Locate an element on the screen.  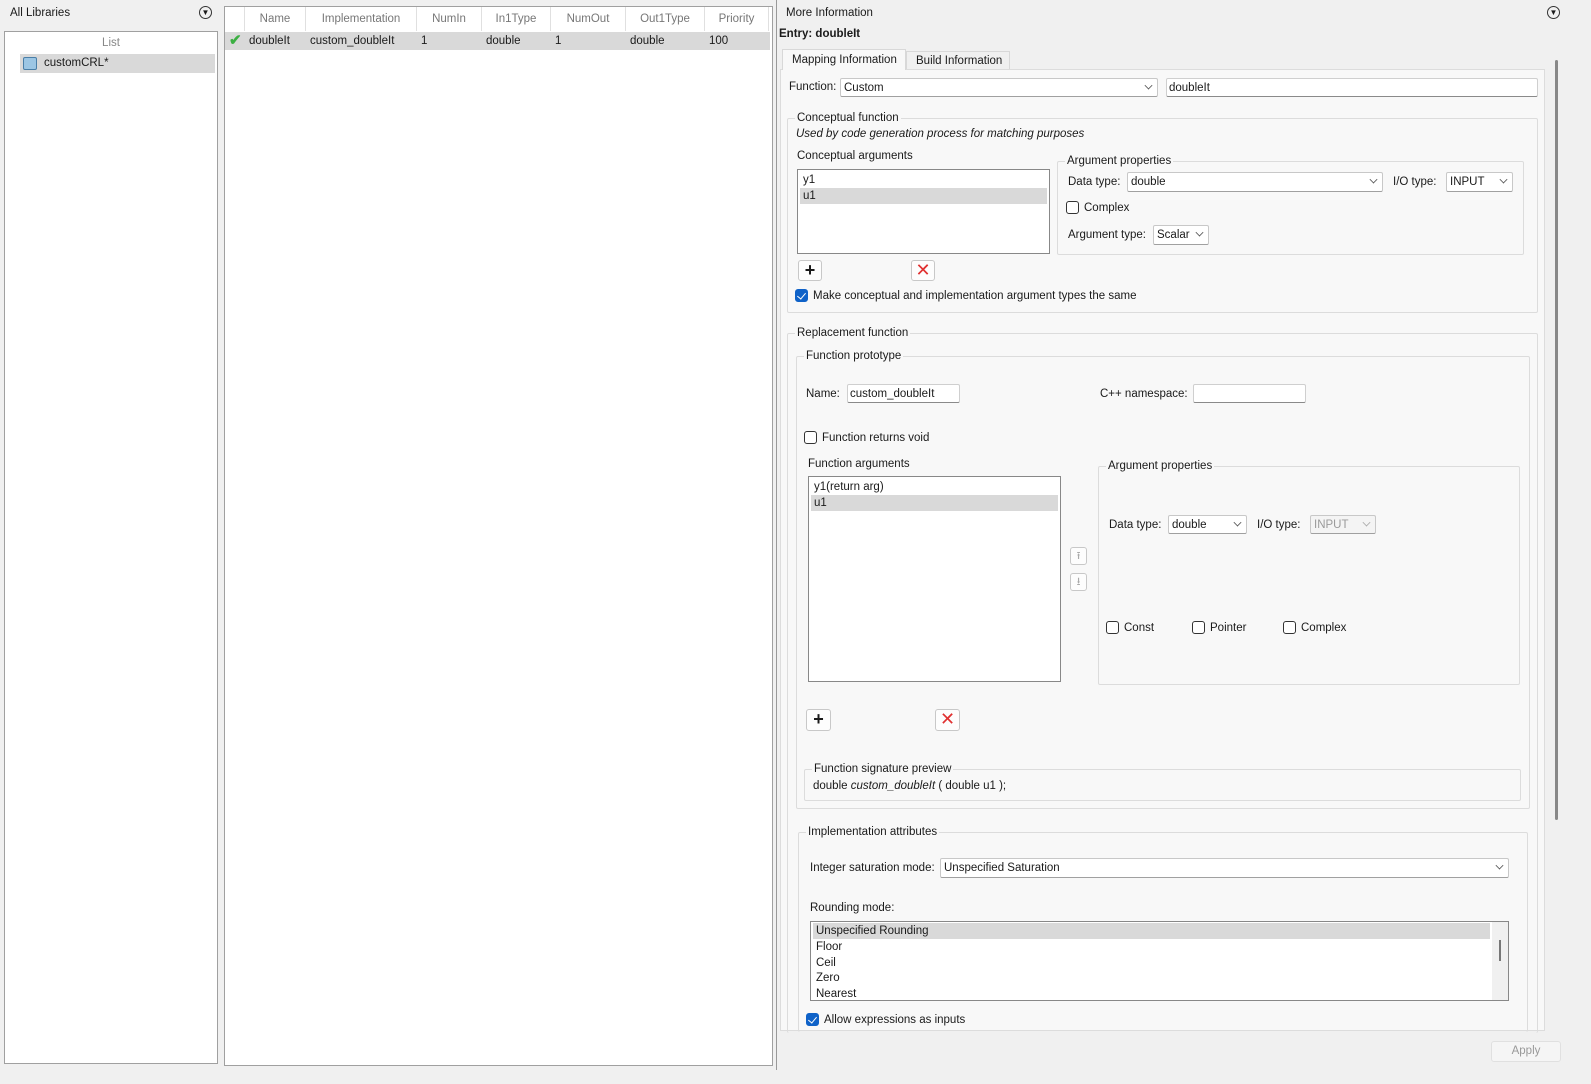
replacement-name-input: custom_doubleIt is located at coordinates (903, 393).